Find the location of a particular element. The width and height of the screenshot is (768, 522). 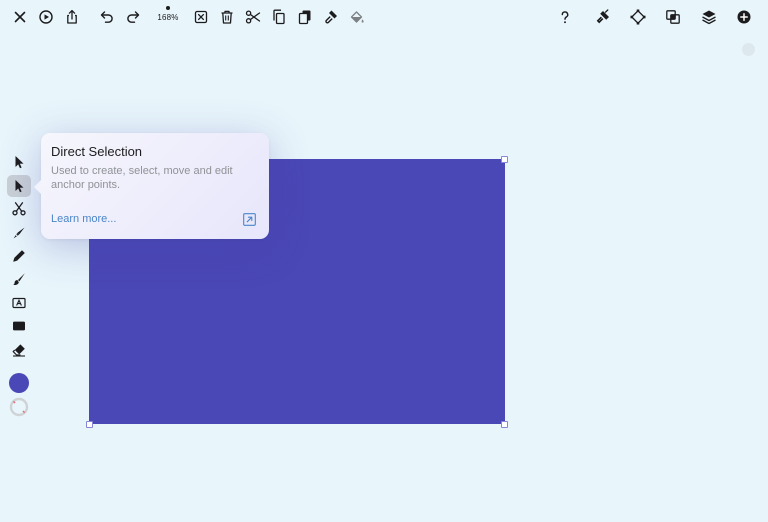

external-link-icon is located at coordinates (249, 219).